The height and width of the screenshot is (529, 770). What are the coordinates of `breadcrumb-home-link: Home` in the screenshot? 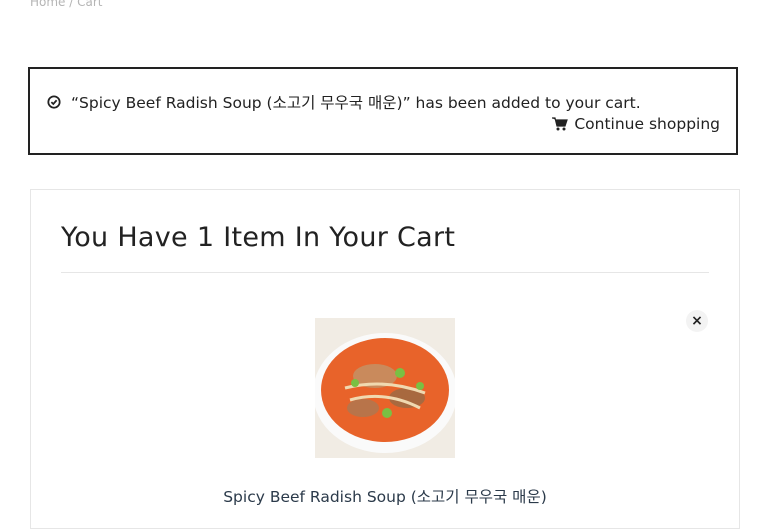 It's located at (47, 4).